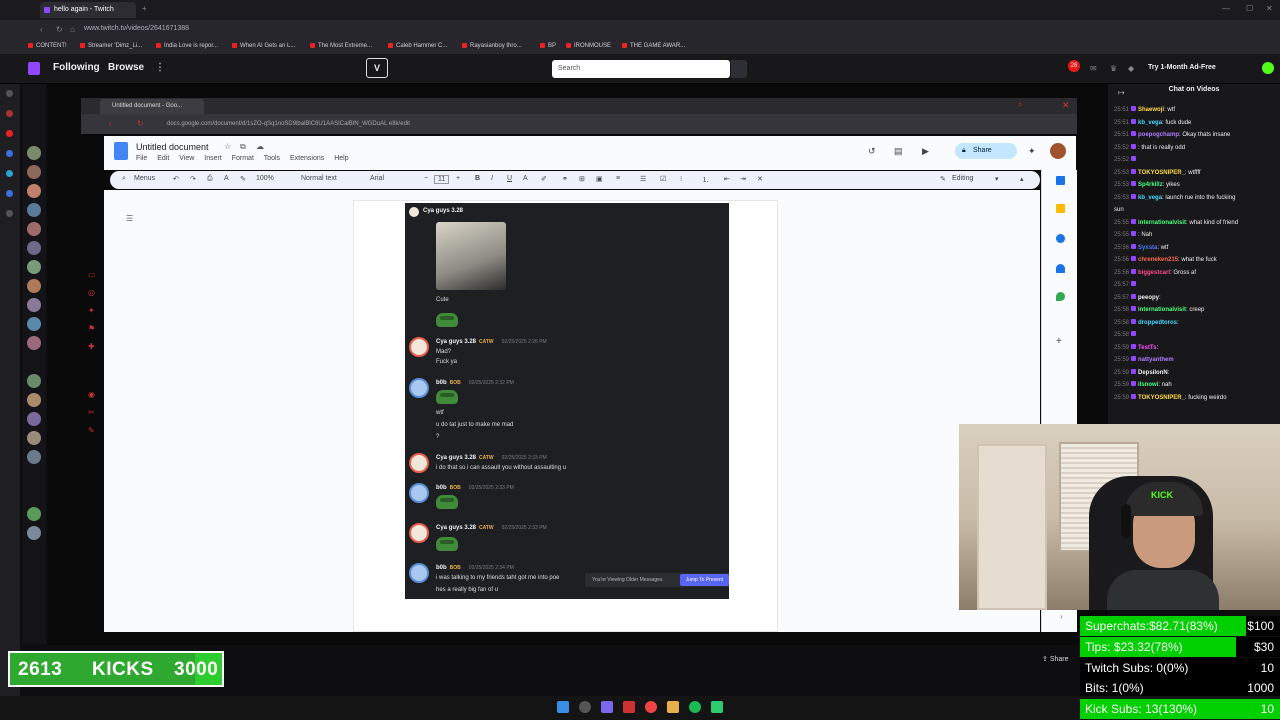 The image size is (1280, 720). What do you see at coordinates (663, 179) in the screenshot?
I see `checklist-icon: ☑` at bounding box center [663, 179].